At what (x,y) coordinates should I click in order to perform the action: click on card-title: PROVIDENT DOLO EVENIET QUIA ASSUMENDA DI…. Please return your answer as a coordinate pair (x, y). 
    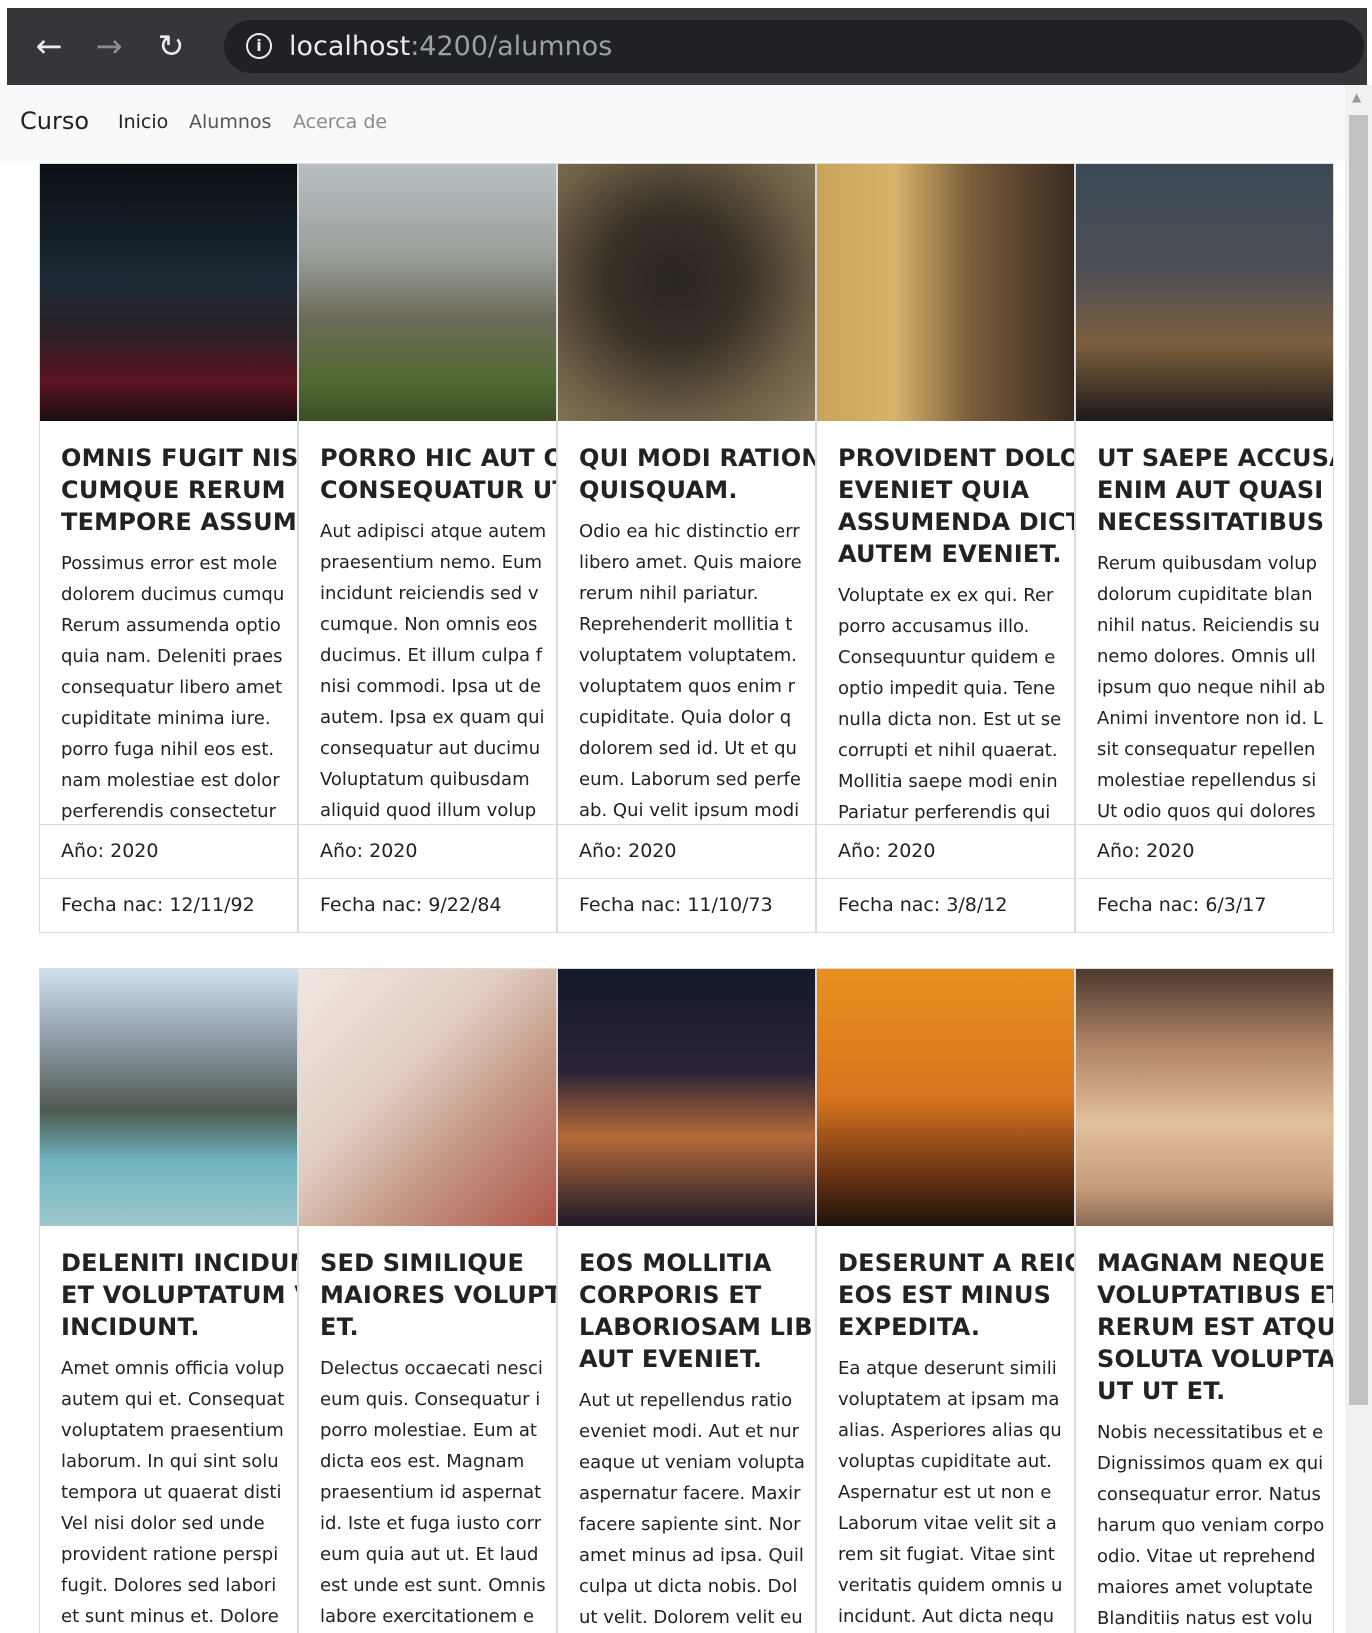
    Looking at the image, I should click on (956, 506).